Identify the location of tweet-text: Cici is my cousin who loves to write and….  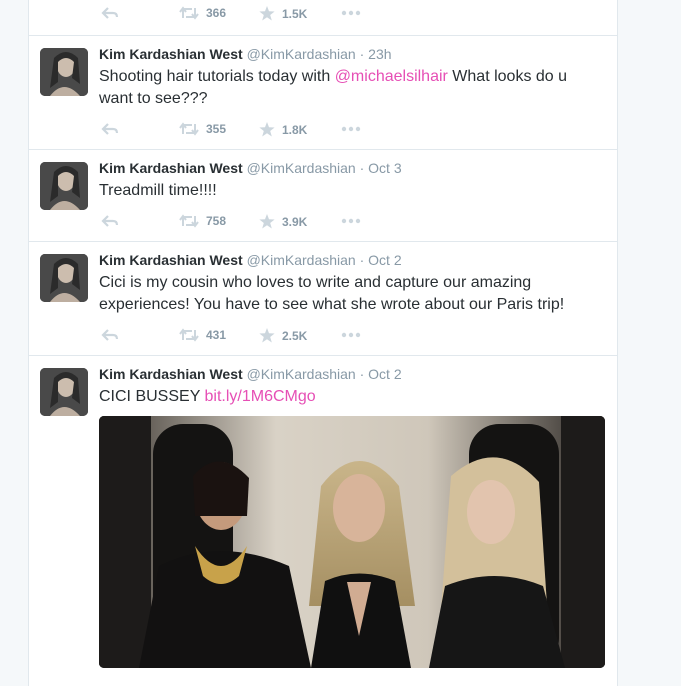
(332, 293).